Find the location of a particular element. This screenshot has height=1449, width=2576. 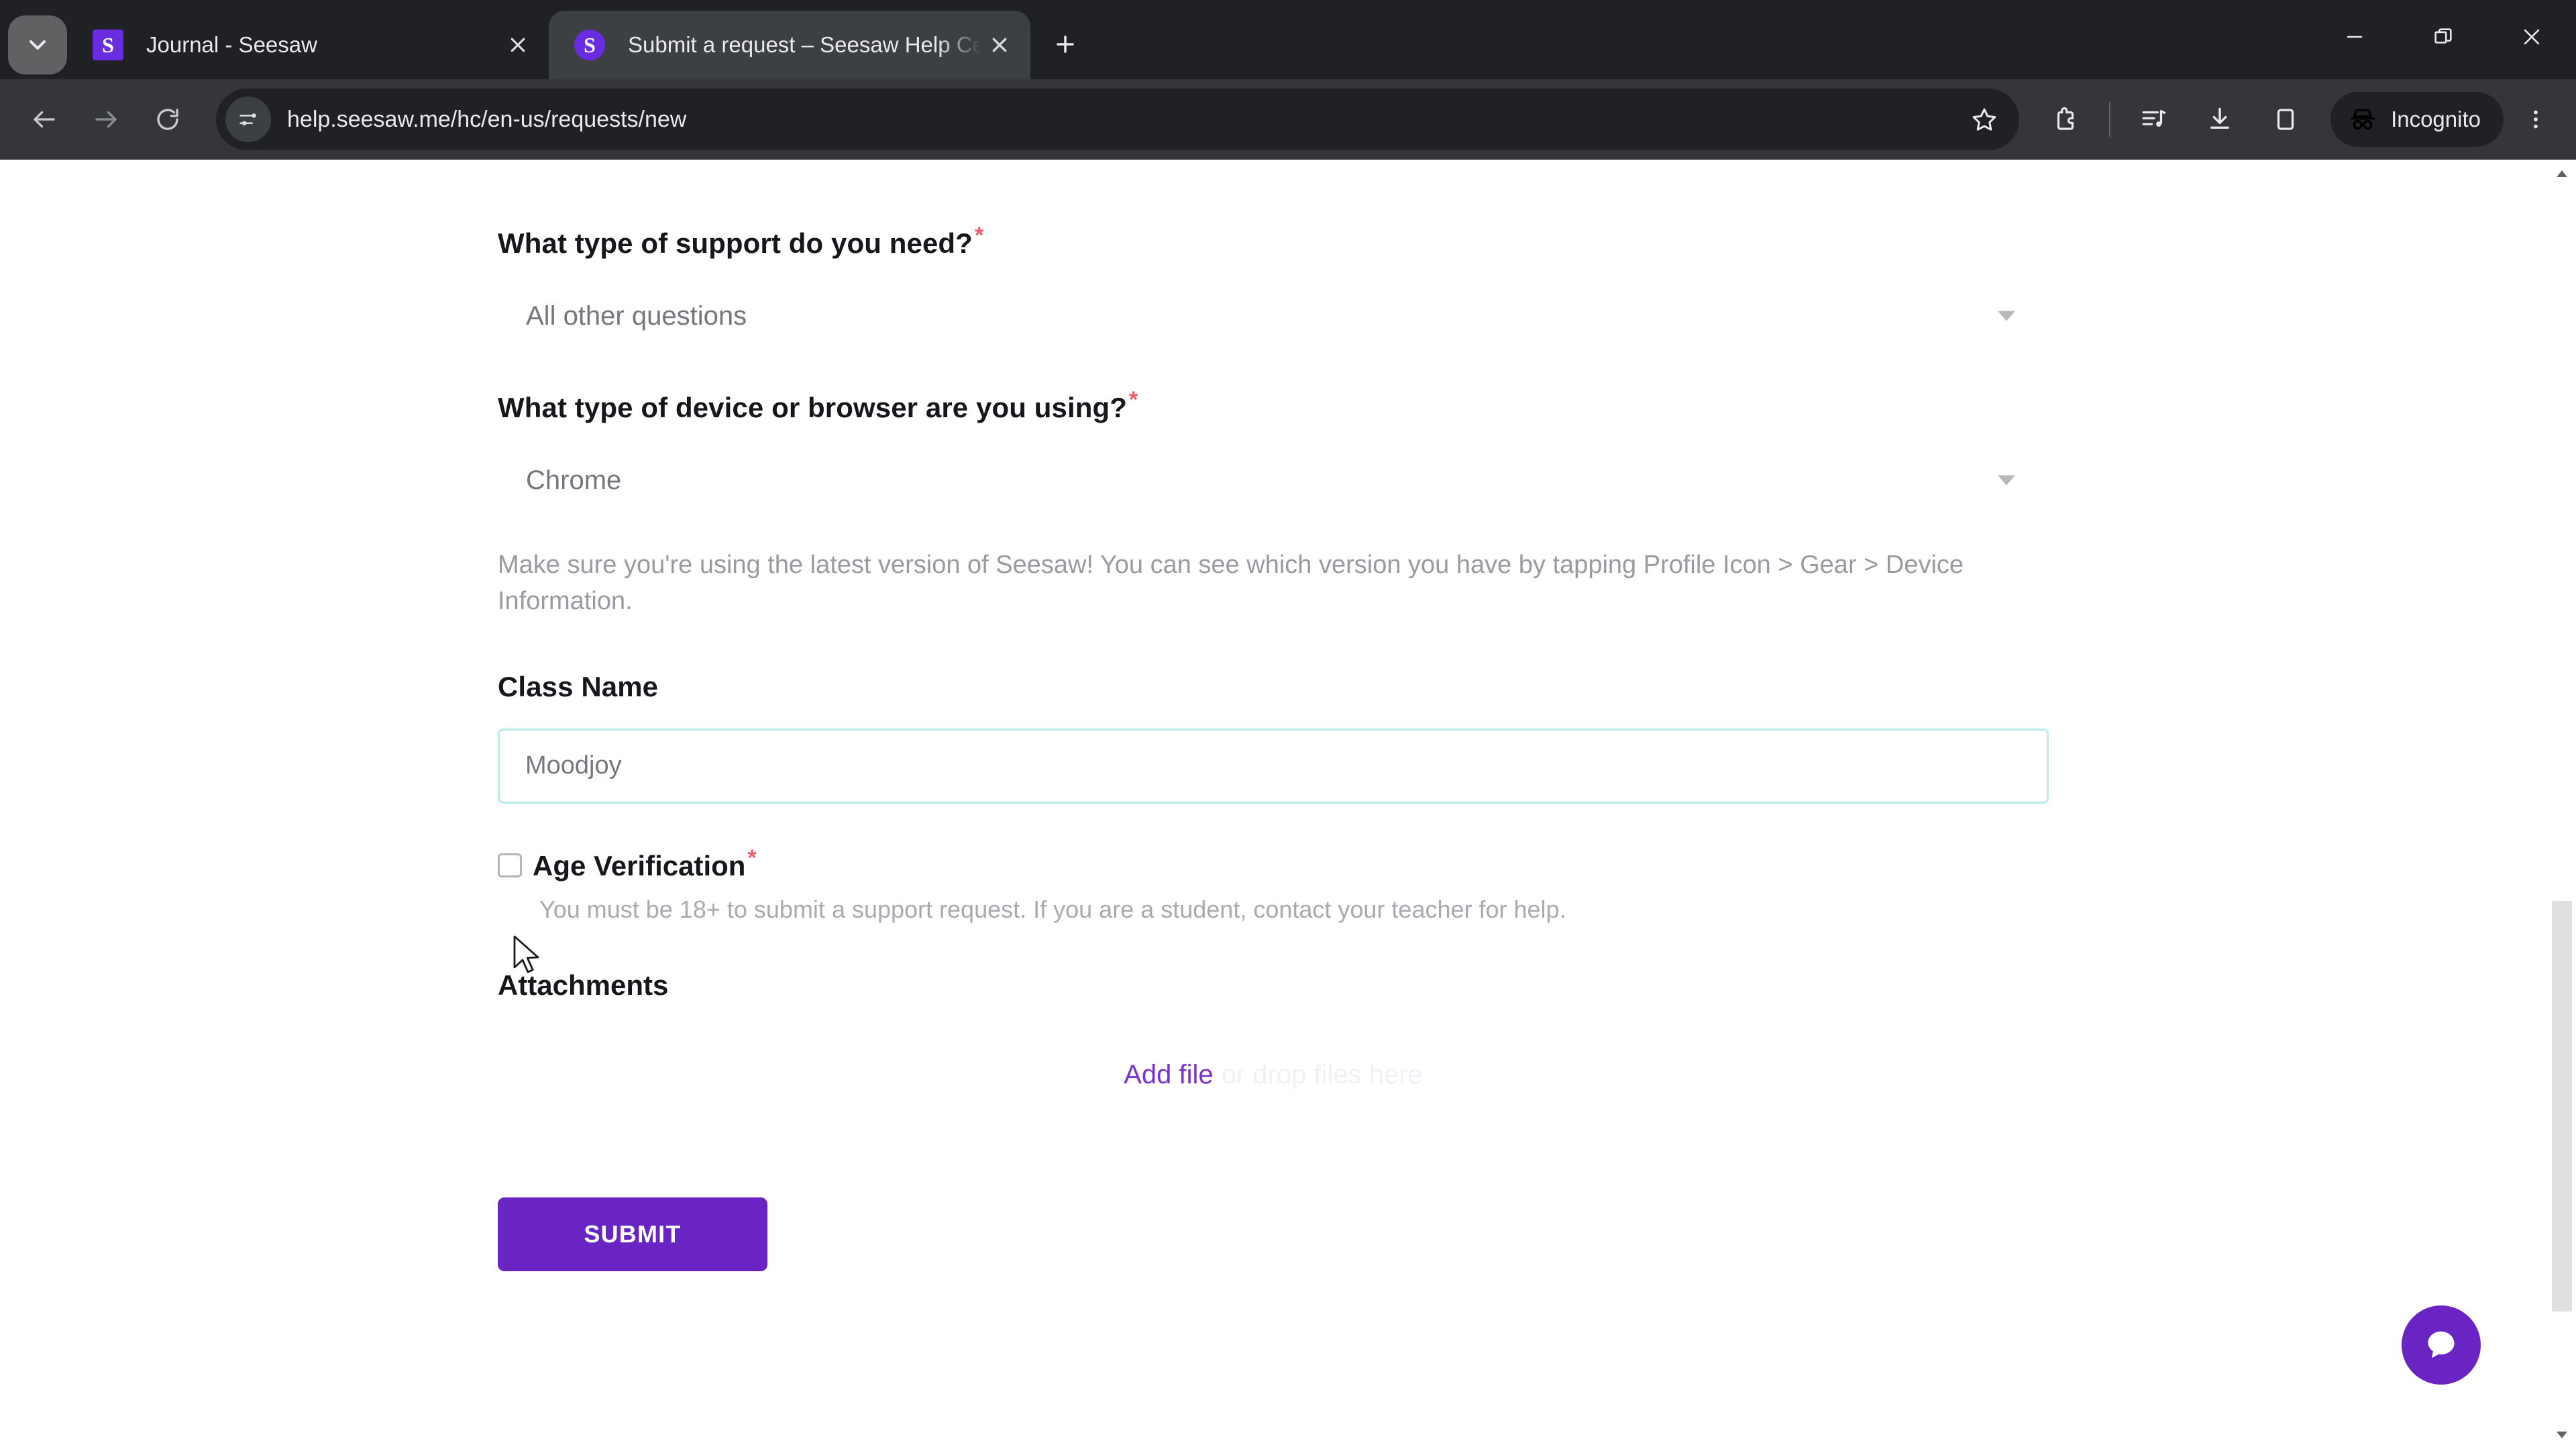

tab-title: Journal - Seesaw is located at coordinates (231, 45).